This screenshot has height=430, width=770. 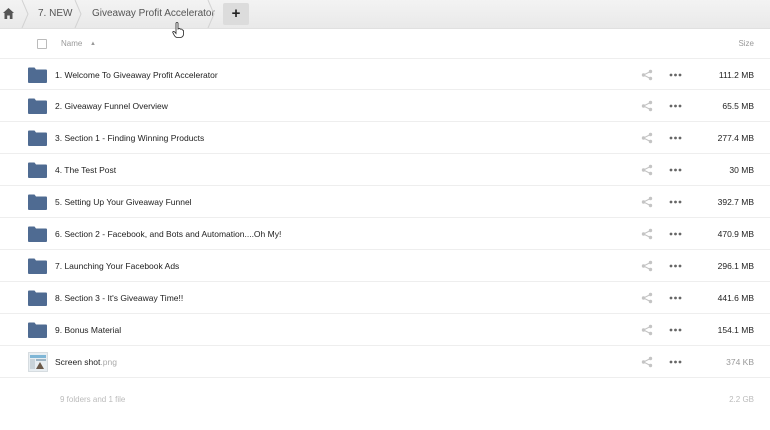 I want to click on file-row: Screen shot.png 374 KB, so click(x=385, y=362).